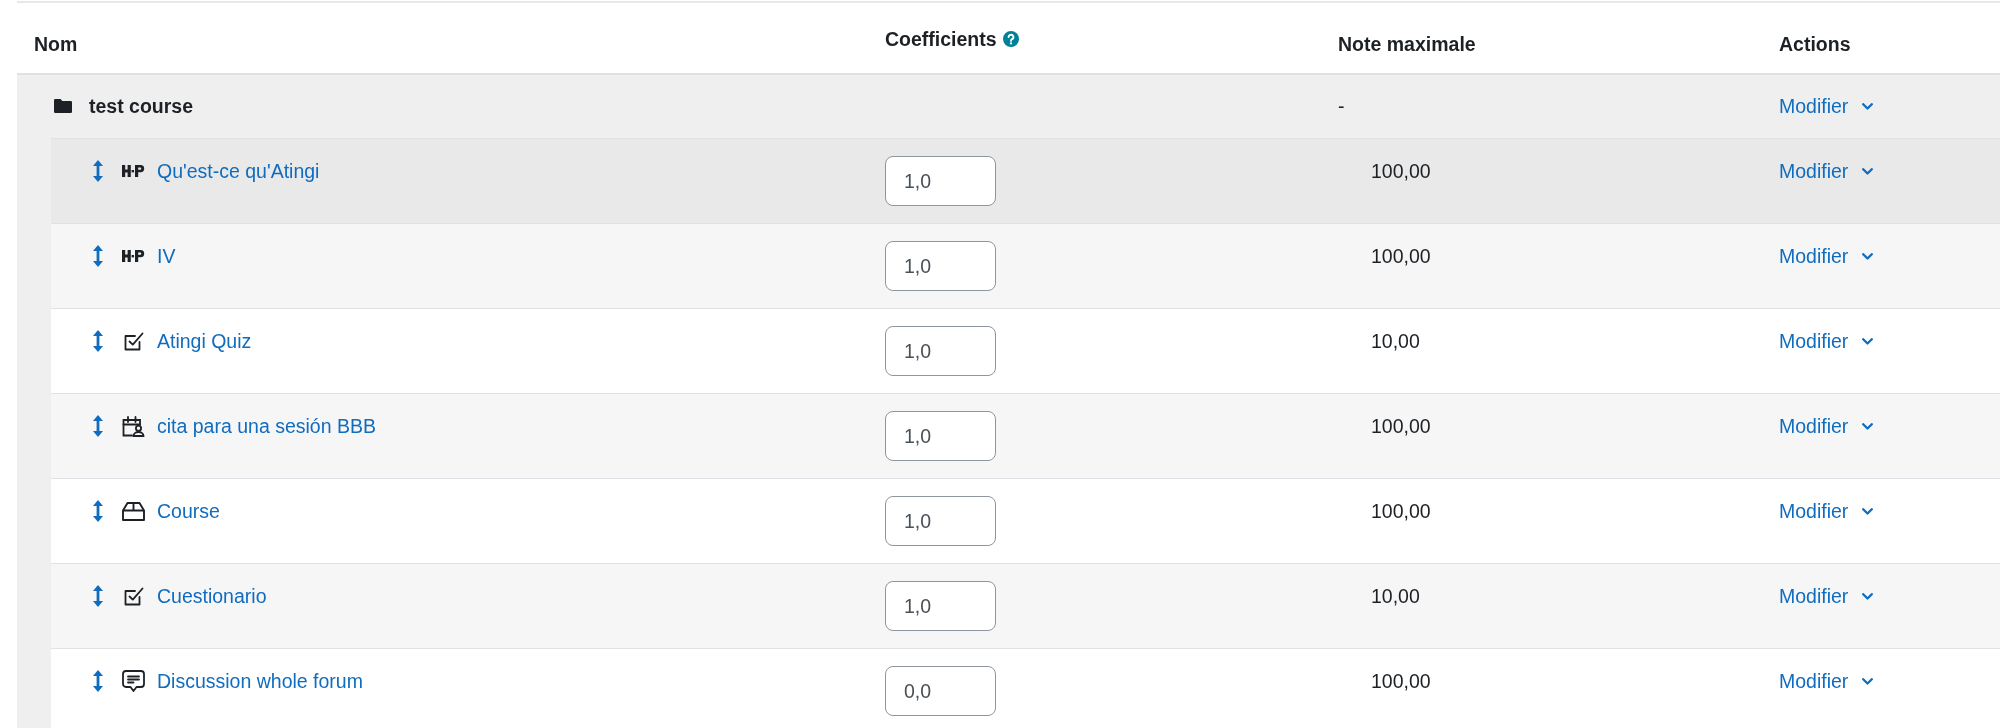 The image size is (2000, 728). Describe the element at coordinates (266, 426) in the screenshot. I see `item-link: cita para una sesión BBB` at that location.